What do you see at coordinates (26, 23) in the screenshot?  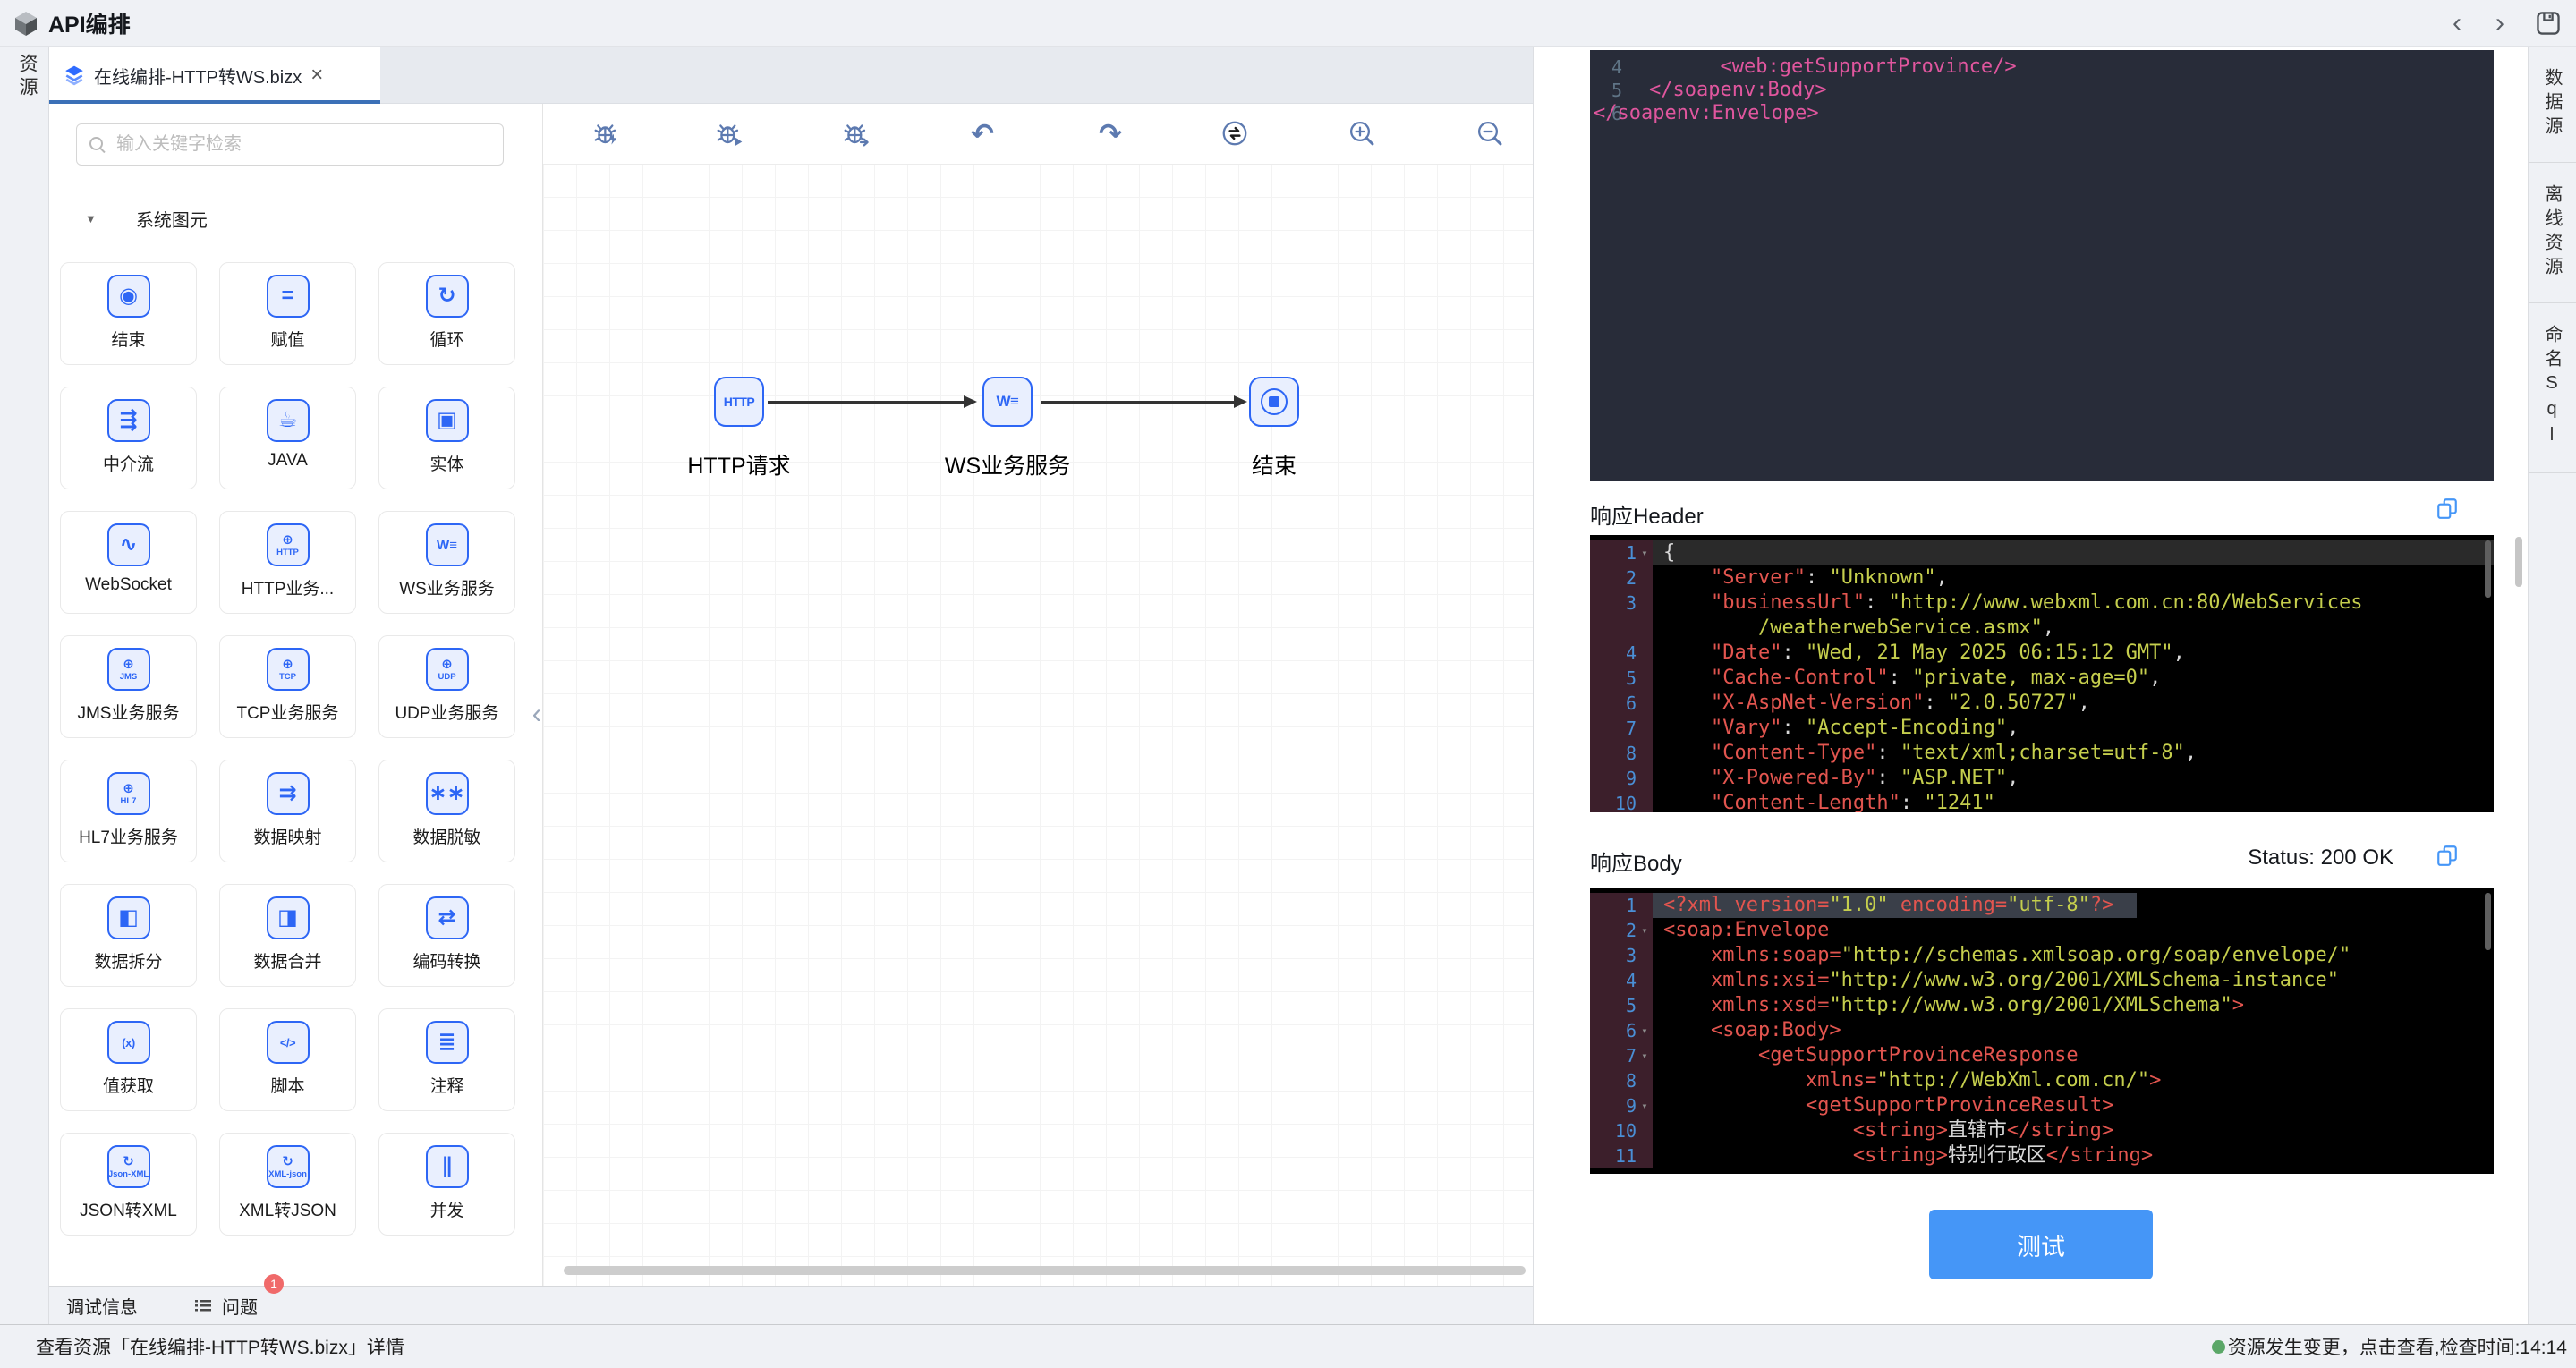 I see `app-logo-icon` at bounding box center [26, 23].